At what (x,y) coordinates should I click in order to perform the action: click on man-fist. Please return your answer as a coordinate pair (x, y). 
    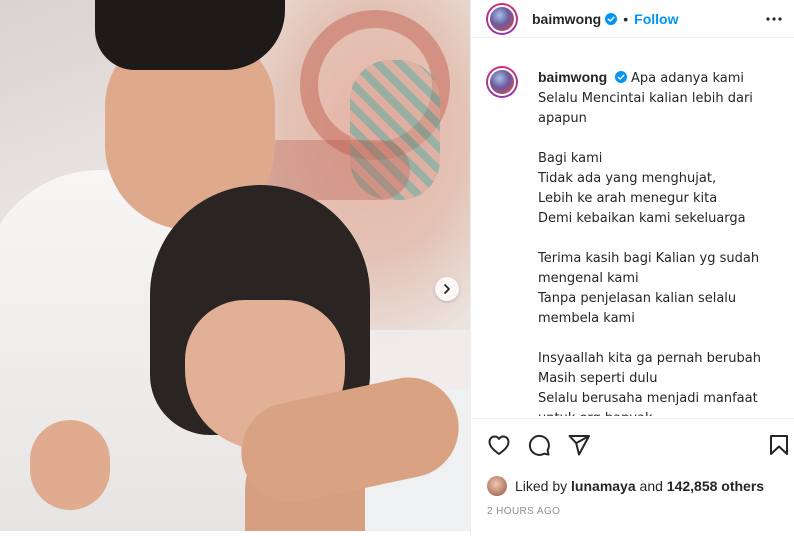
    Looking at the image, I should click on (70, 465).